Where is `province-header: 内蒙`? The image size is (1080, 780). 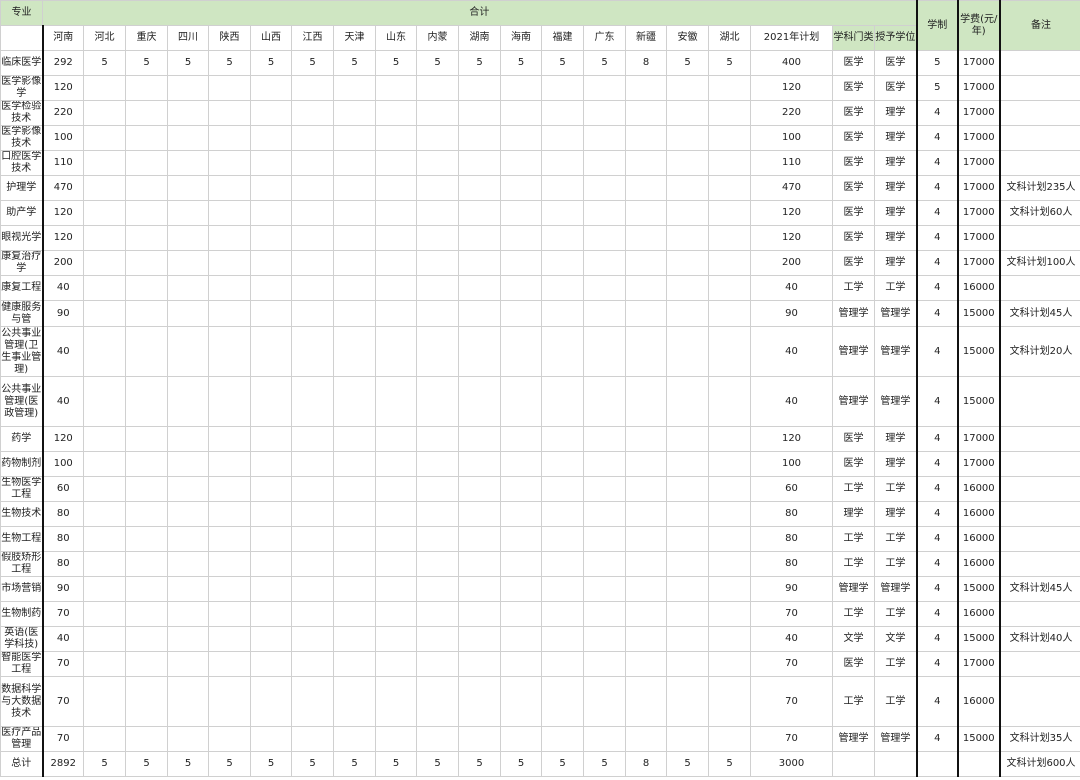 province-header: 内蒙 is located at coordinates (437, 38).